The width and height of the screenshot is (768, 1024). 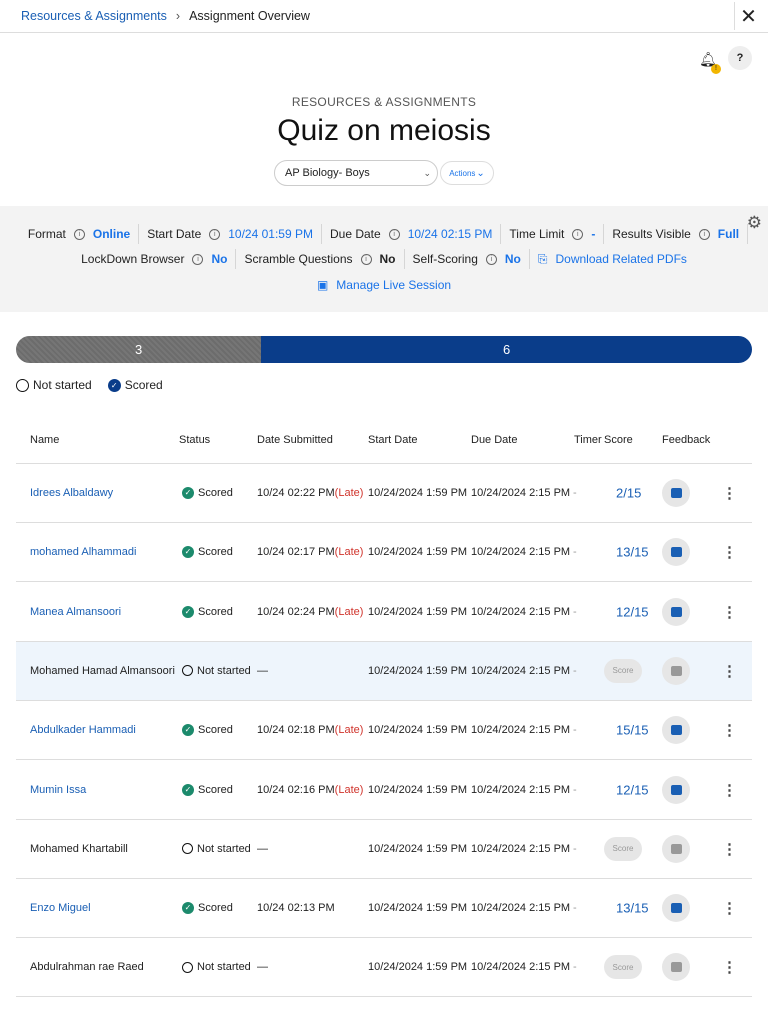 What do you see at coordinates (384, 285) in the screenshot?
I see `manage-live-session-link: ▣ Manage Live Session` at bounding box center [384, 285].